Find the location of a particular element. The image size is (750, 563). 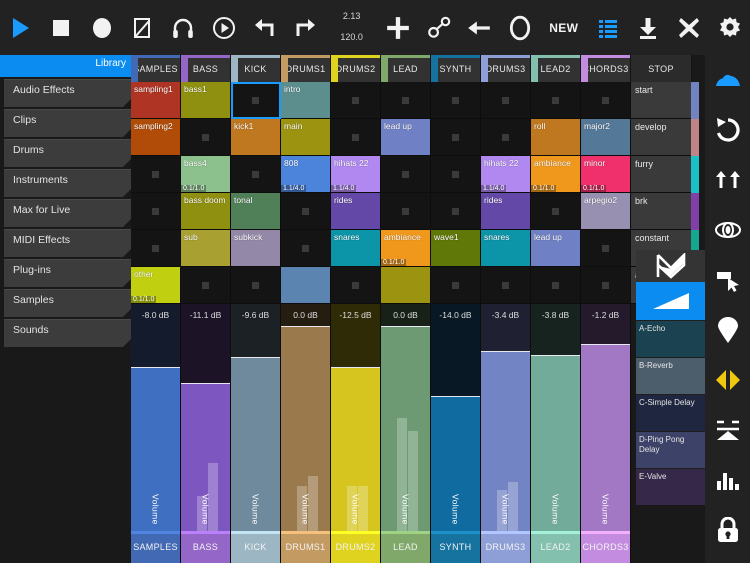

track-header-drums1: DRUMS1 is located at coordinates (306, 68).